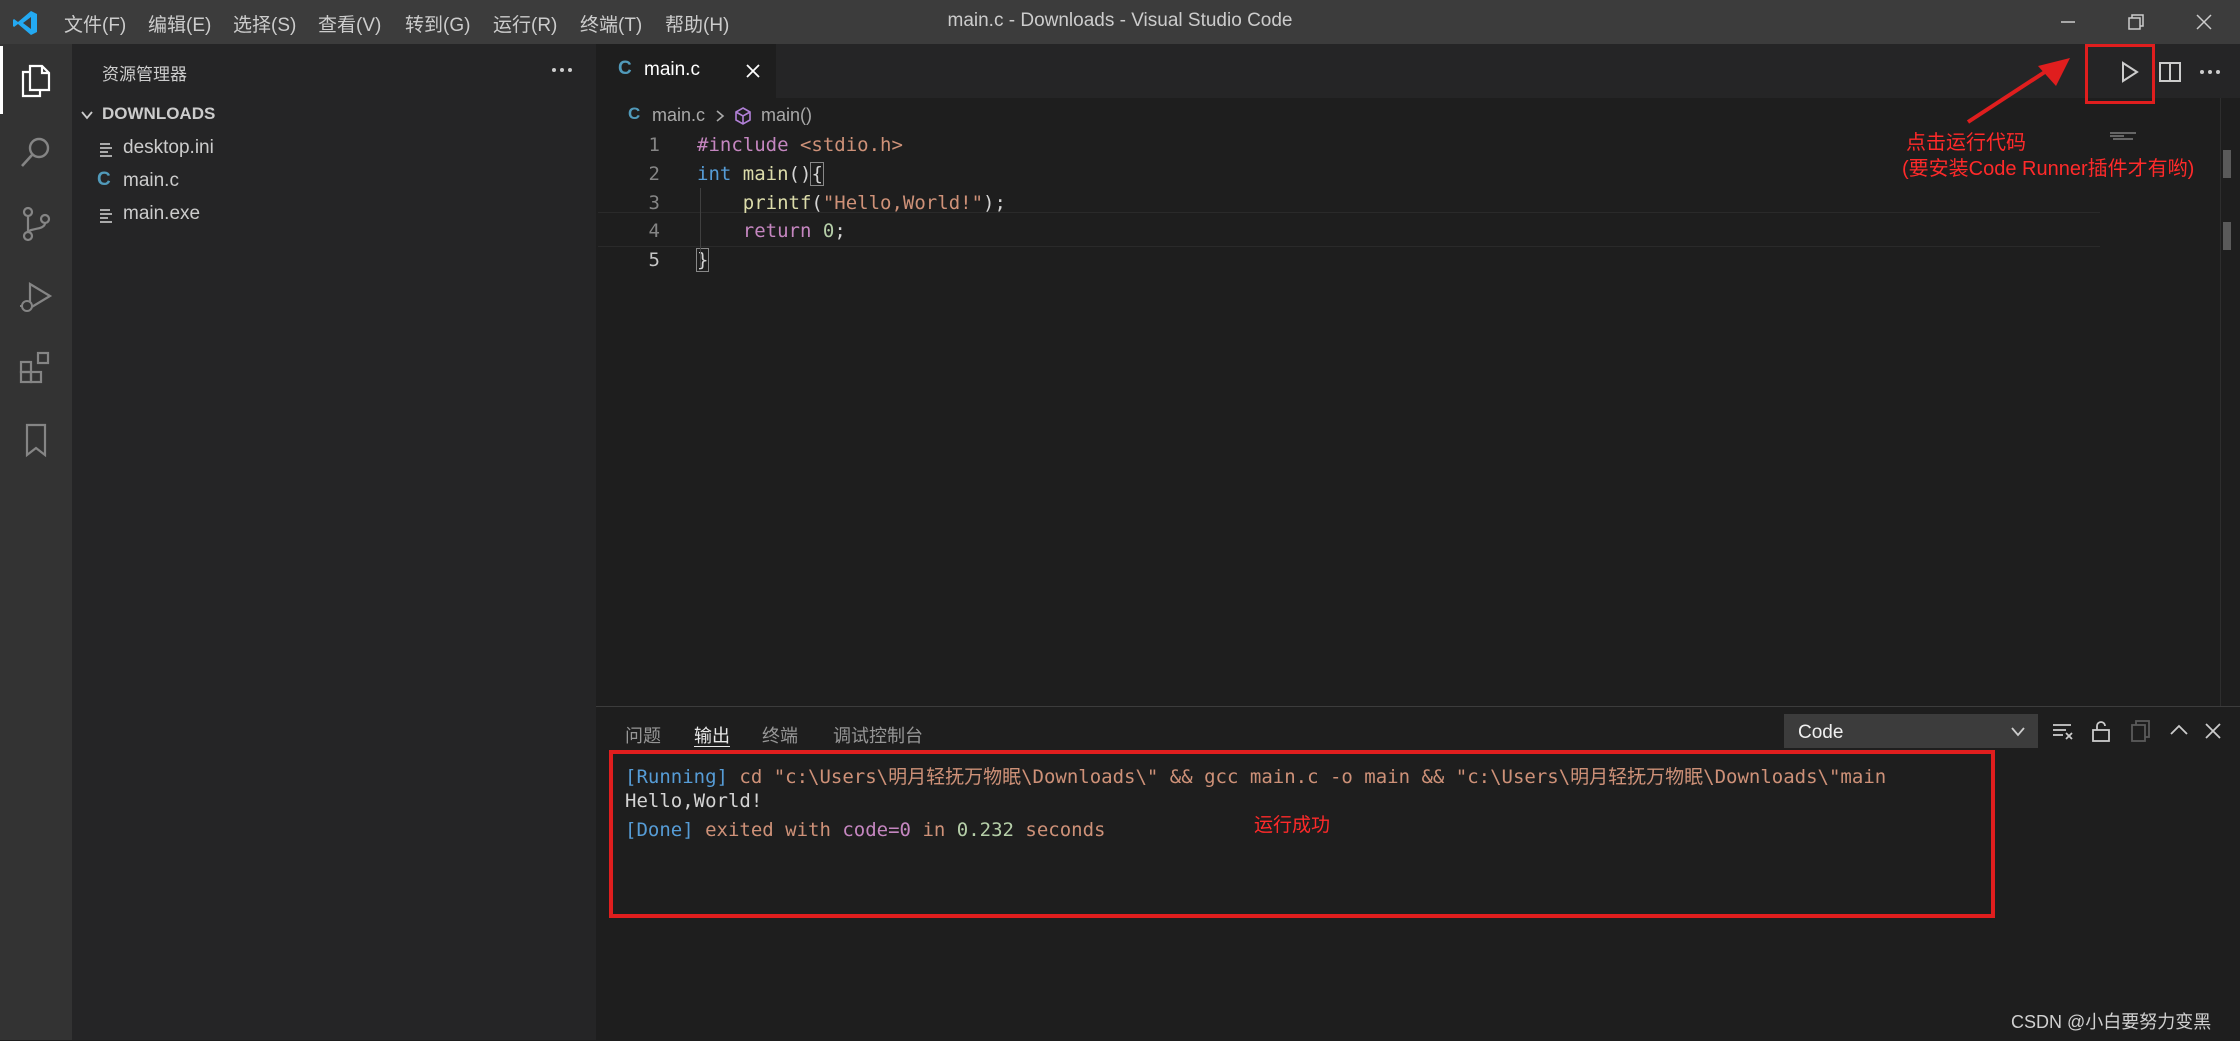 The width and height of the screenshot is (2240, 1041). Describe the element at coordinates (743, 145) in the screenshot. I see `token-directive: #include` at that location.